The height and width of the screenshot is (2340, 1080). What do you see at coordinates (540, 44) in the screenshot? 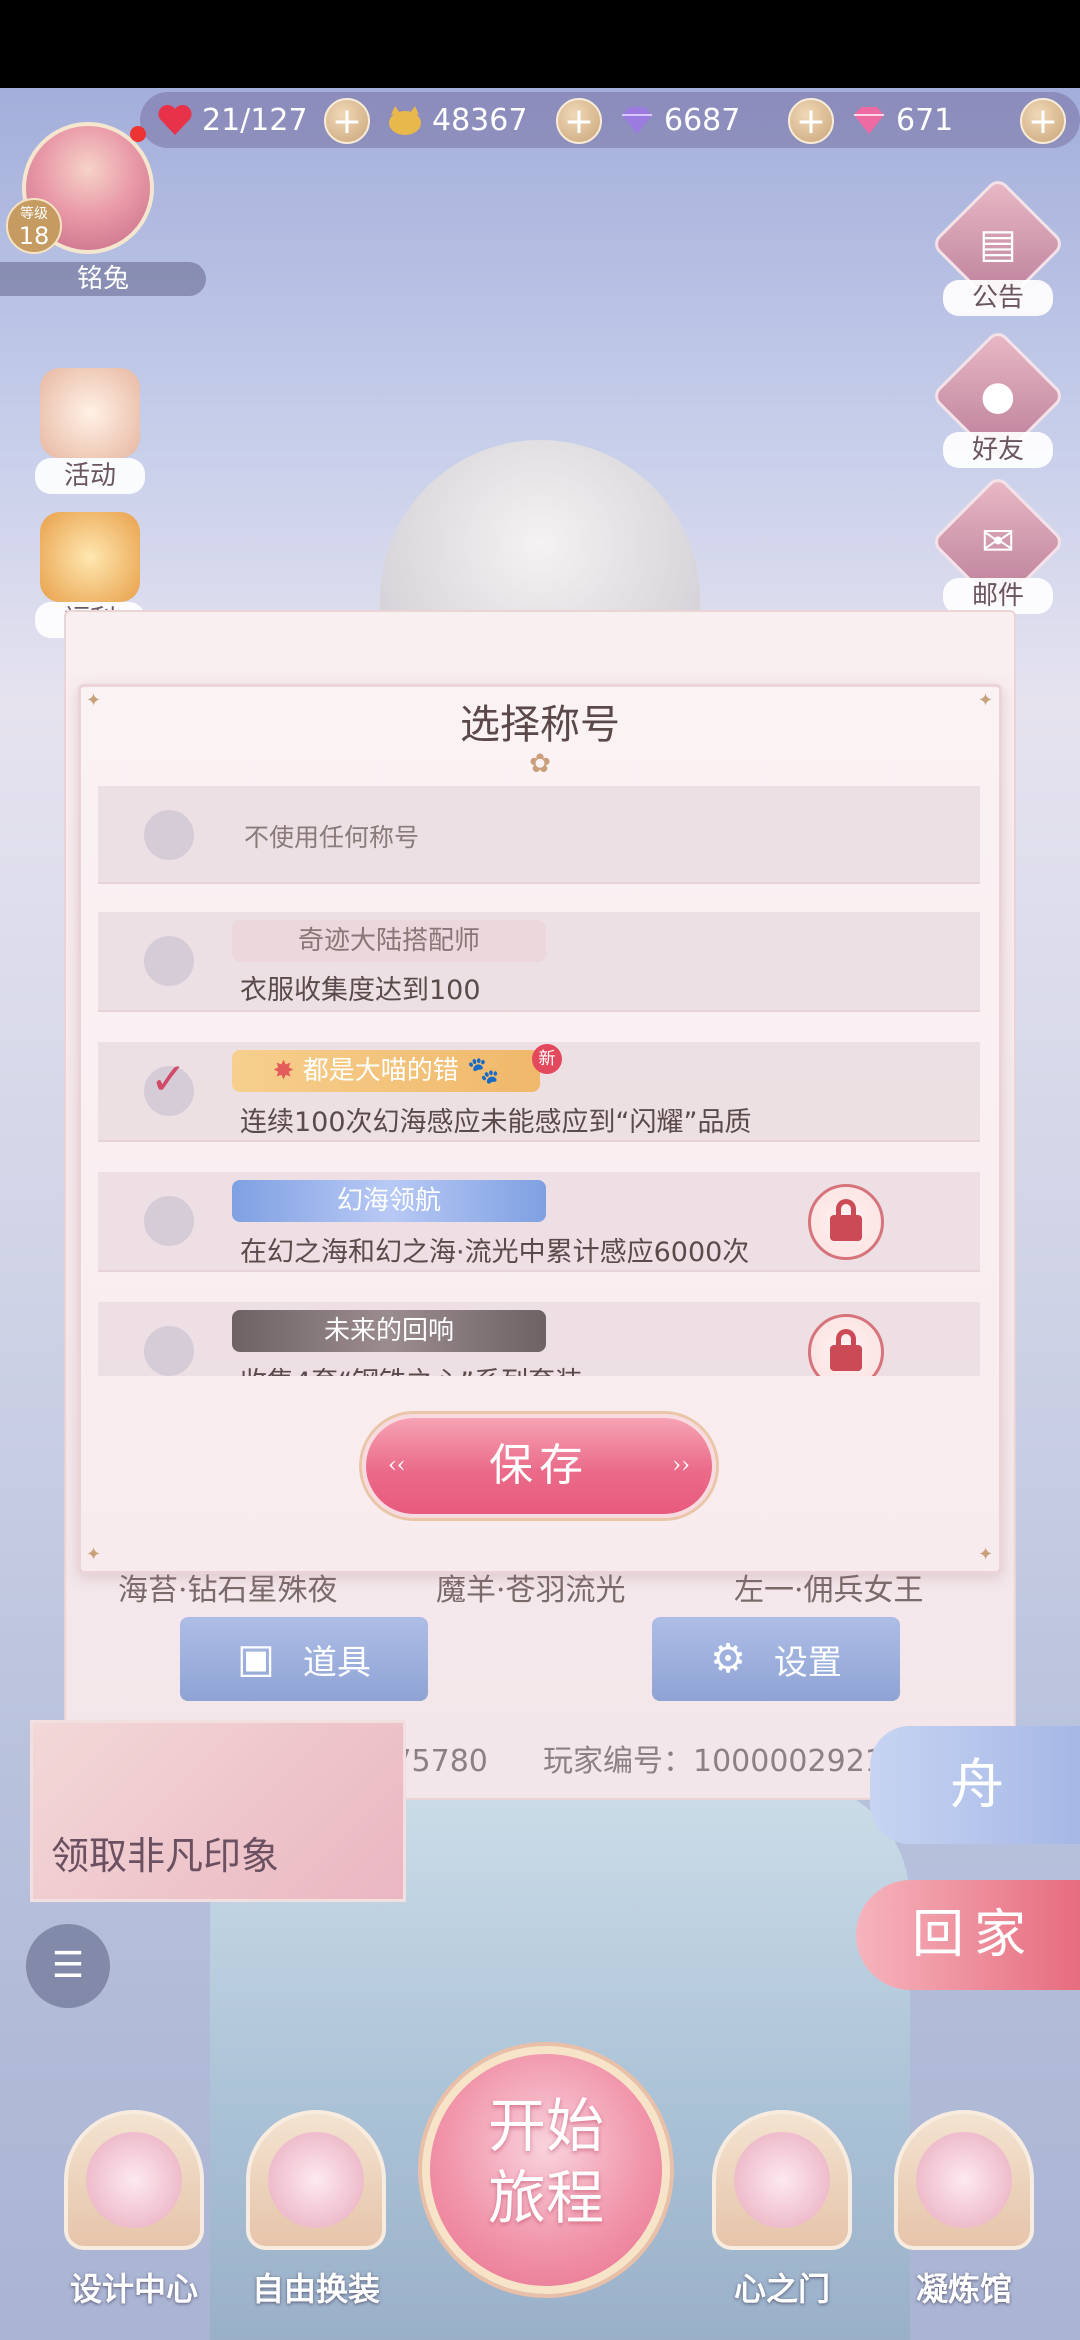
I see `status-bar` at bounding box center [540, 44].